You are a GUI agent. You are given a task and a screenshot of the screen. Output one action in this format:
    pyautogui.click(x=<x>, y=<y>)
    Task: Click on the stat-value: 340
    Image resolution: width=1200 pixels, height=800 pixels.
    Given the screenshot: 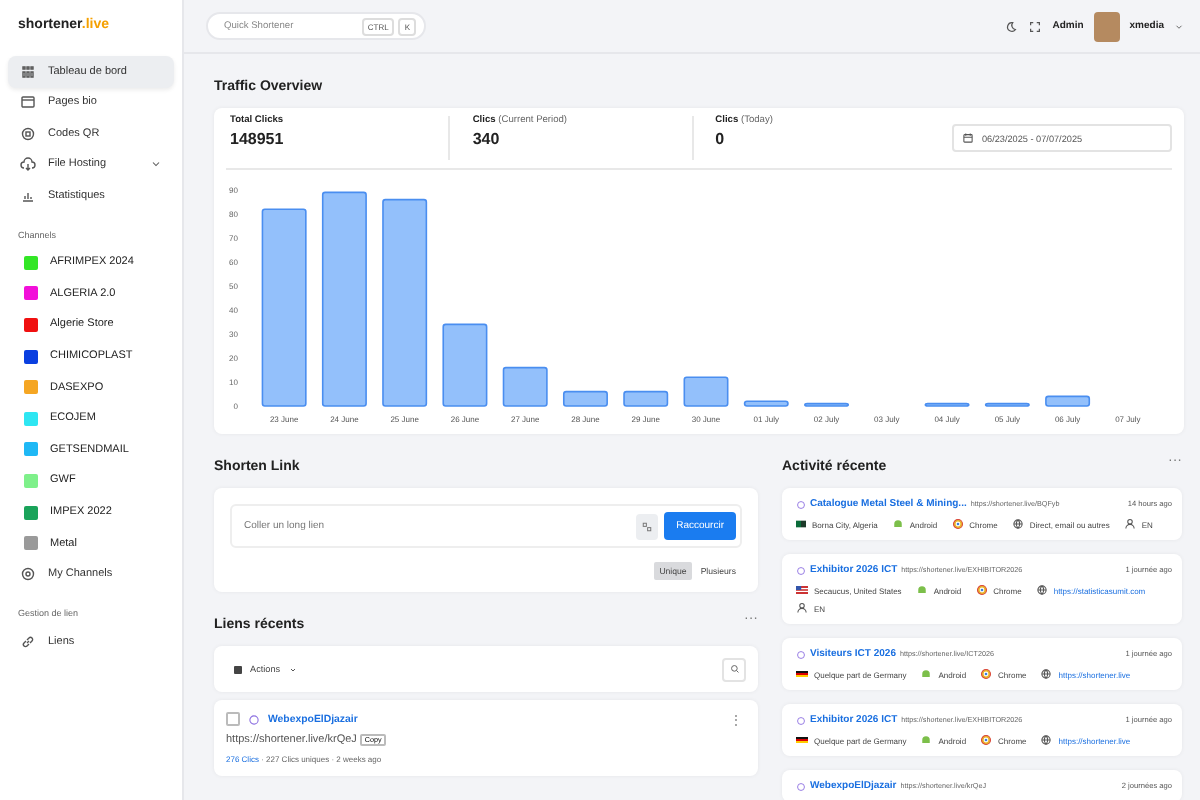 What is the action you would take?
    pyautogui.click(x=487, y=139)
    